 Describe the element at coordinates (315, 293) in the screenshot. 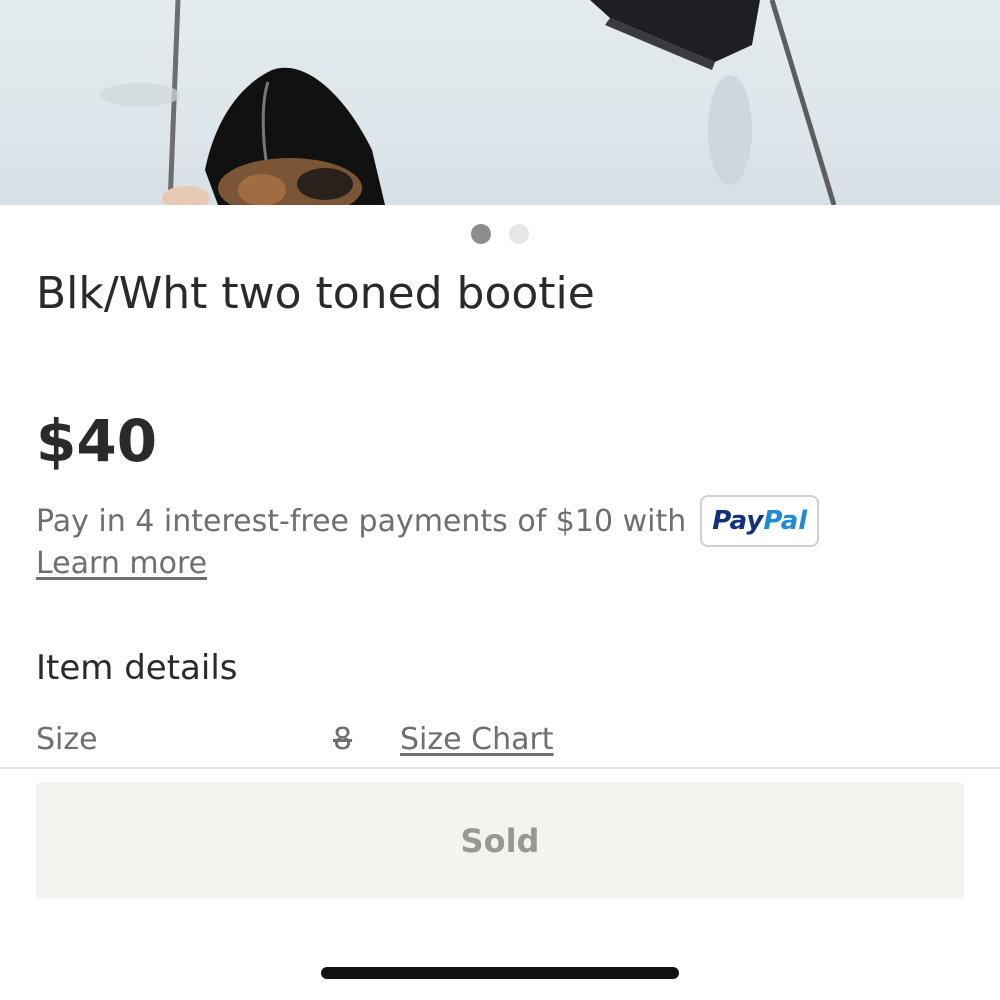

I see `listing-title: Blk/Wht two toned bootie` at that location.